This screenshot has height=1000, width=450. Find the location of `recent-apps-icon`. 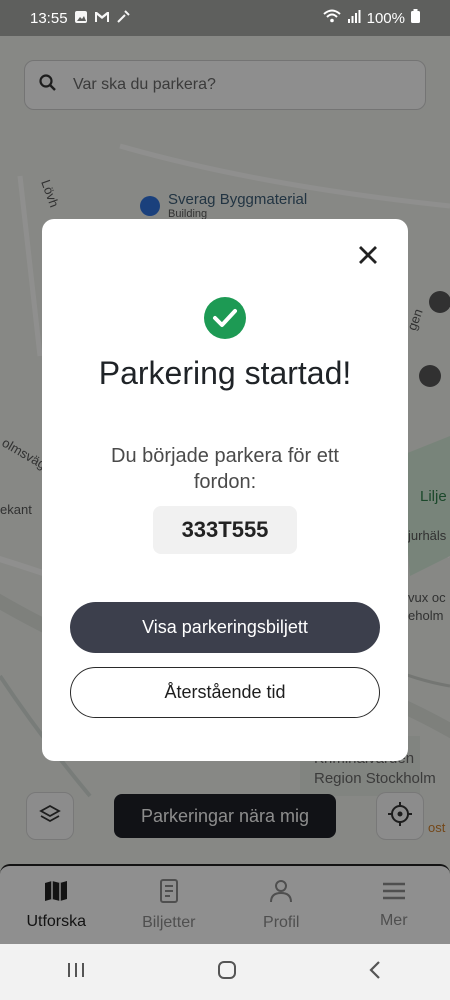

recent-apps-icon is located at coordinates (76, 972).